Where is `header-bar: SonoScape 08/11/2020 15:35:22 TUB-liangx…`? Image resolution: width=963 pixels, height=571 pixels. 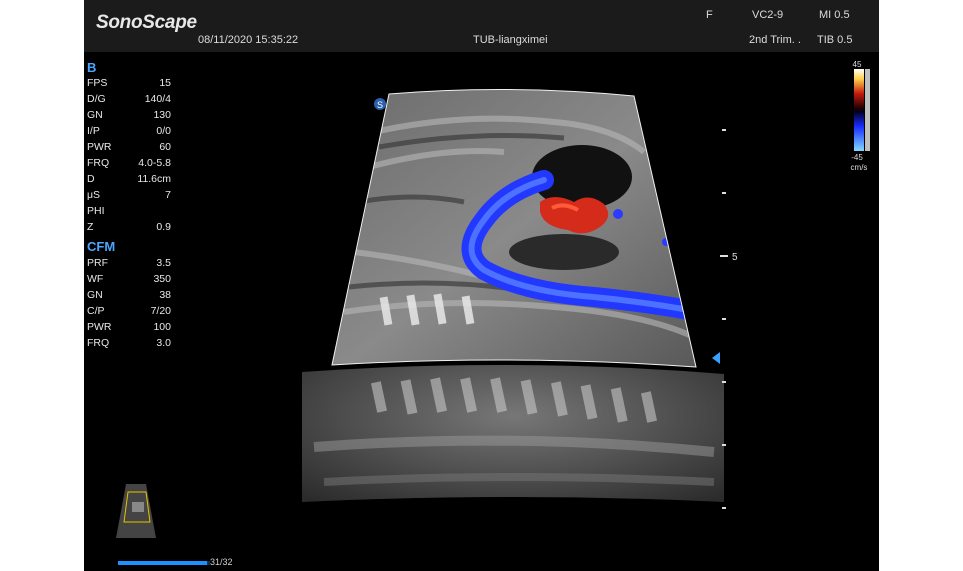
header-bar: SonoScape 08/11/2020 15:35:22 TUB-liangx… is located at coordinates (481, 26).